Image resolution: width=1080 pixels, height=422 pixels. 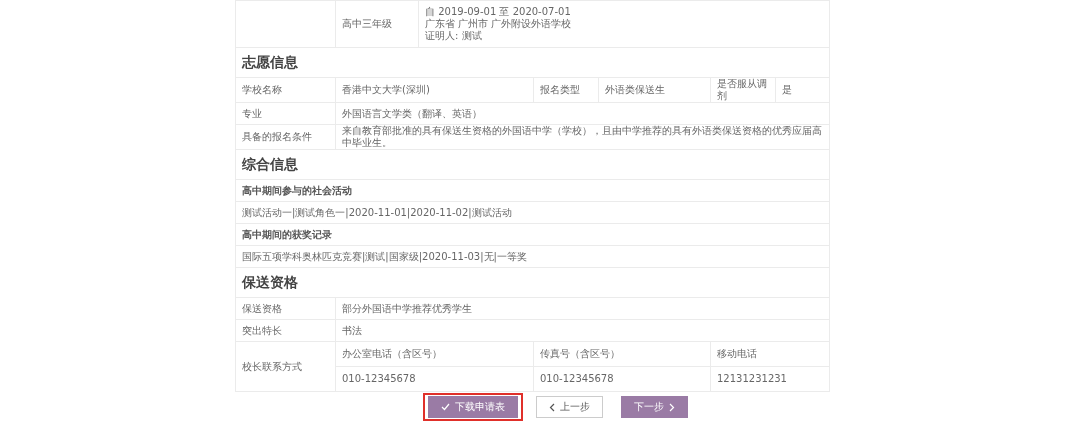 I want to click on record-cell: 国际五项学科奥林匹克竞赛|测试|国家级|2020-11-03|无|一等奖, so click(x=532, y=256).